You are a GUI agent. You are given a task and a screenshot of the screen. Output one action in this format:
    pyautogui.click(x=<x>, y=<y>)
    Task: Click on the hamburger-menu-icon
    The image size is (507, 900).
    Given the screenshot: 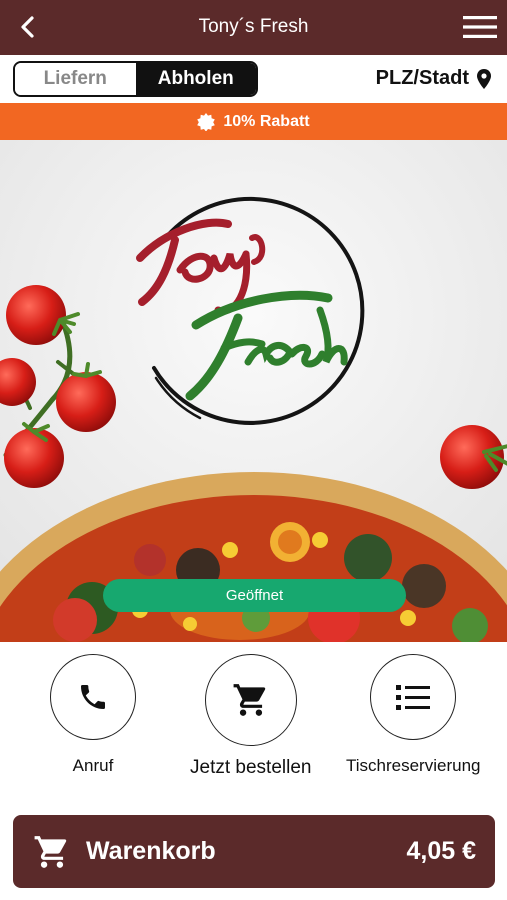 What is the action you would take?
    pyautogui.click(x=480, y=27)
    